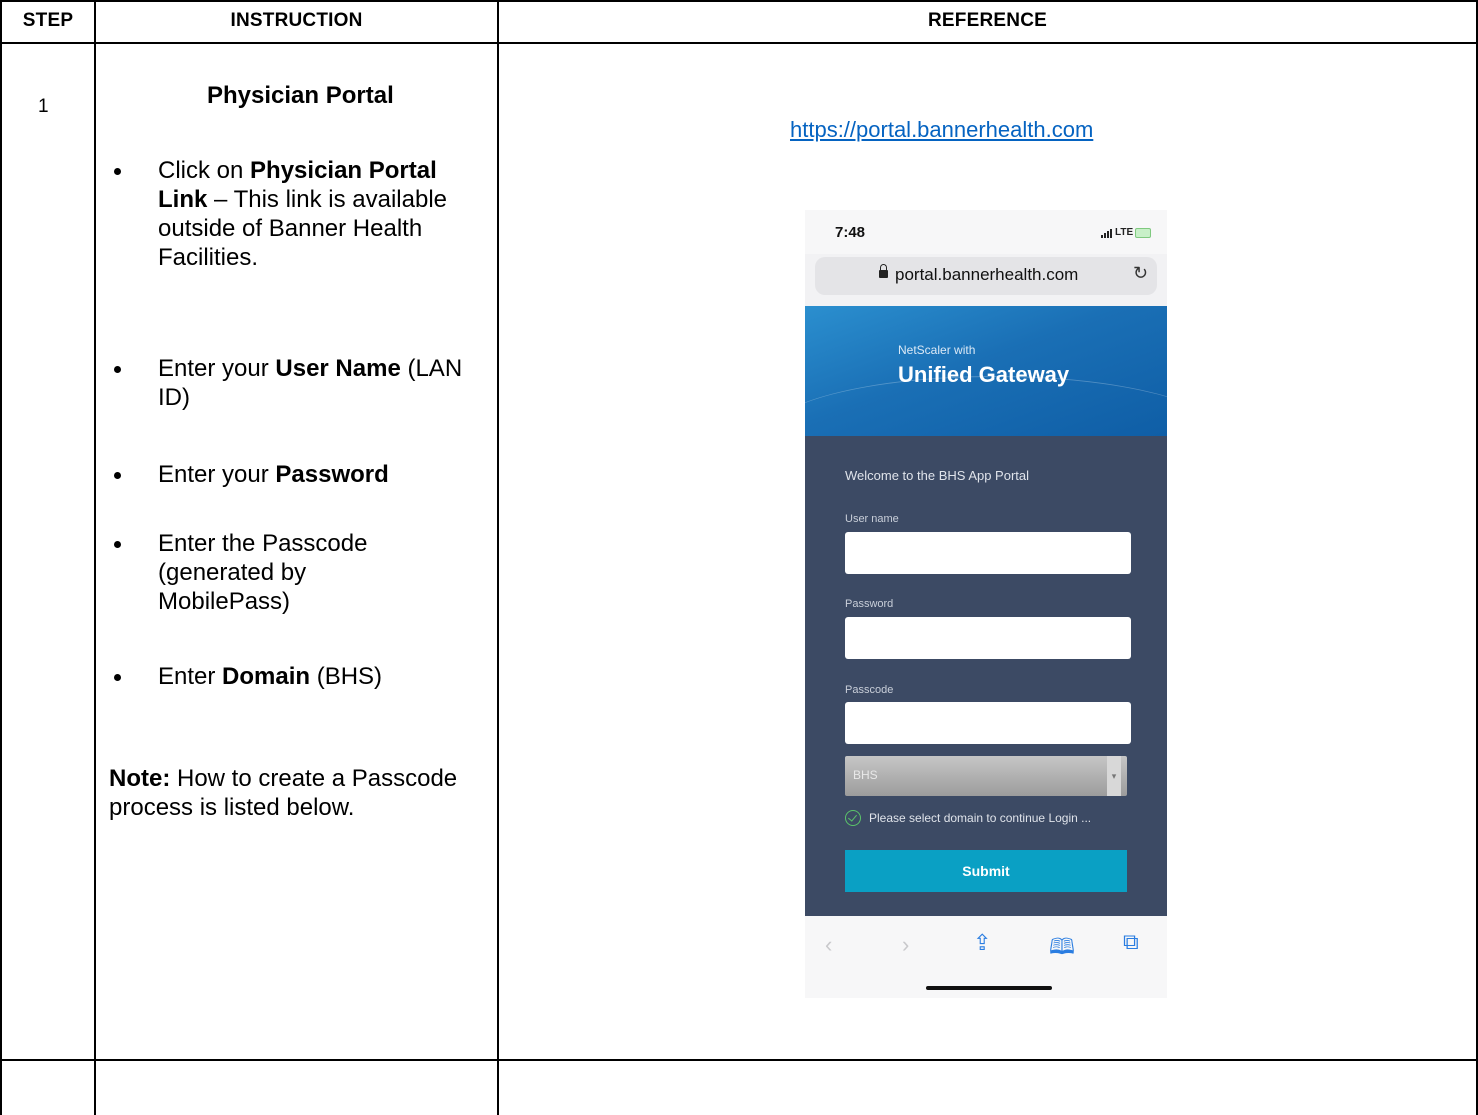  Describe the element at coordinates (988, 553) in the screenshot. I see `user-name-input` at that location.